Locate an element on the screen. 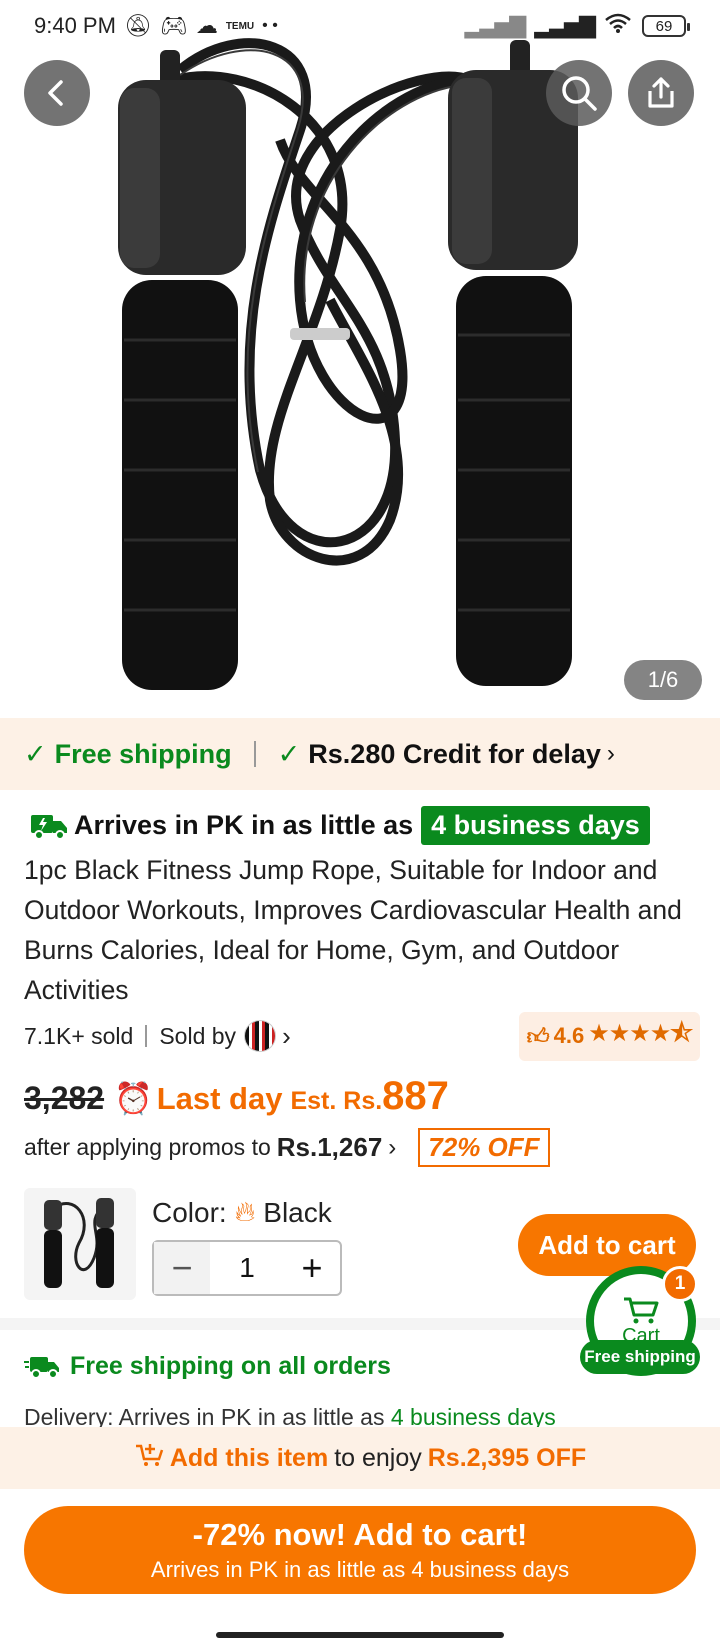  decrease-quantity-button: − is located at coordinates (182, 1268).